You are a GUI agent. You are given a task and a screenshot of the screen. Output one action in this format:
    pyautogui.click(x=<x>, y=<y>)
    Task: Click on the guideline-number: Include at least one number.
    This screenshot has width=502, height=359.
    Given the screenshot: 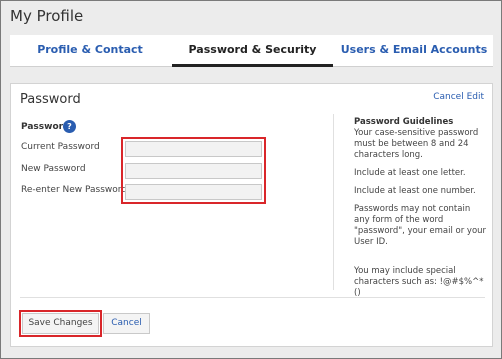 What is the action you would take?
    pyautogui.click(x=415, y=191)
    